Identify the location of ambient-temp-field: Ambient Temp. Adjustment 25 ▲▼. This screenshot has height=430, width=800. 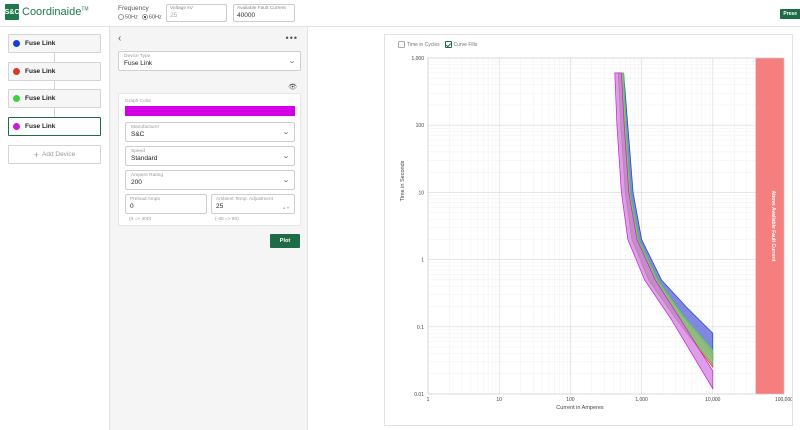
(253, 204).